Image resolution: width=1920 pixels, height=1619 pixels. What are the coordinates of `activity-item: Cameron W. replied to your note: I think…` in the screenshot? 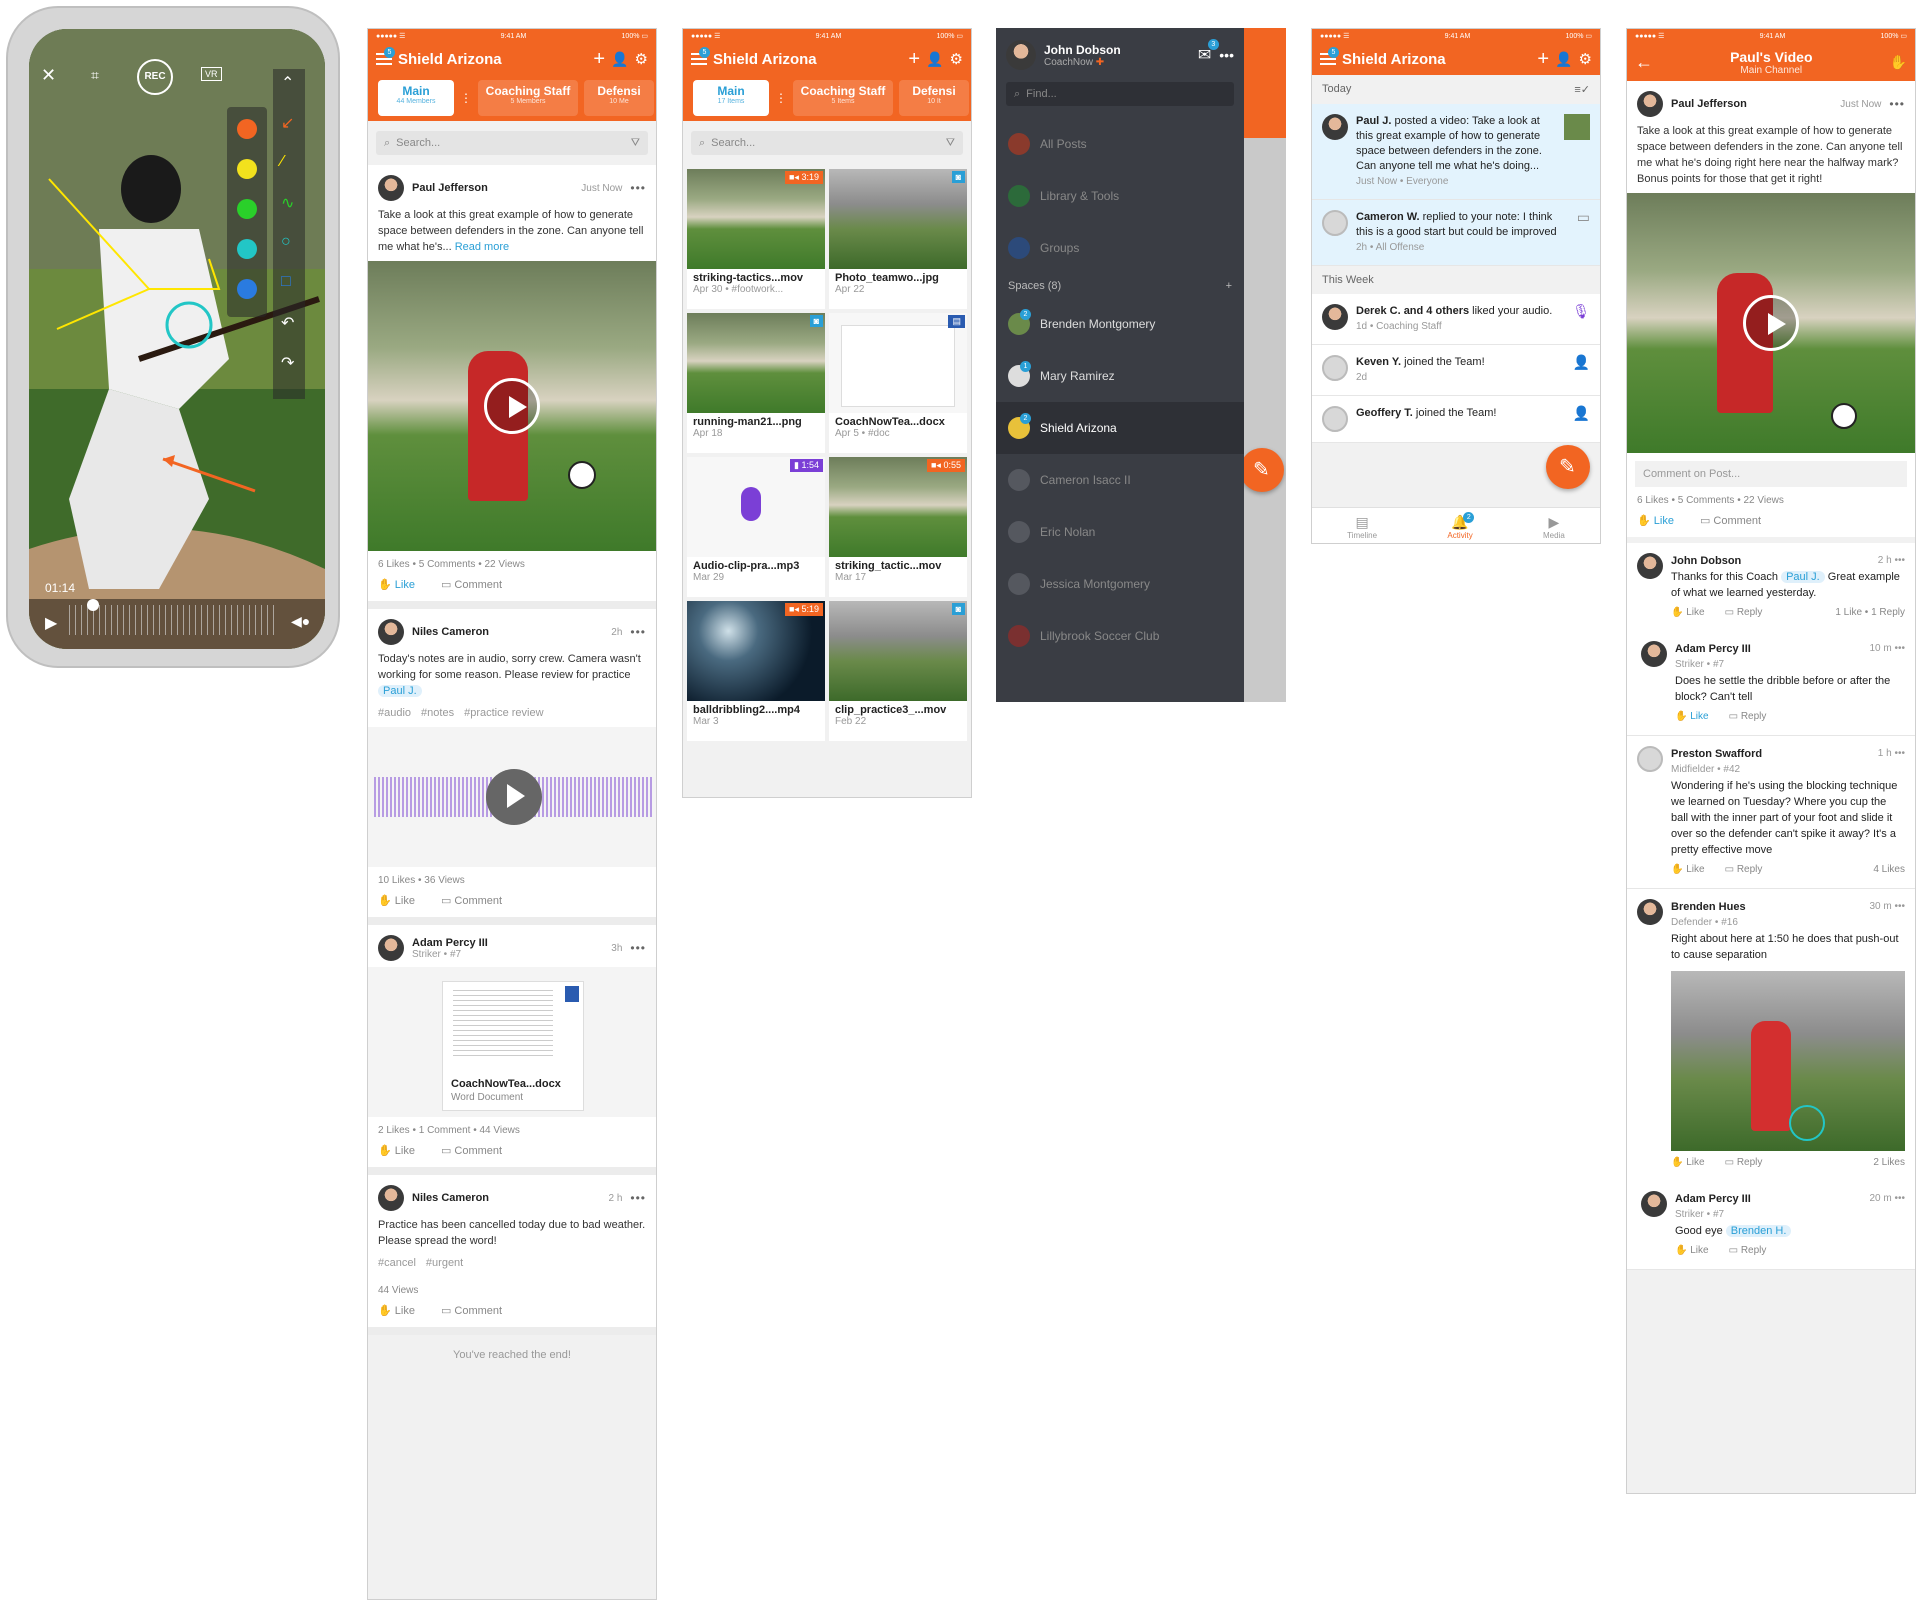 It's located at (1456, 233).